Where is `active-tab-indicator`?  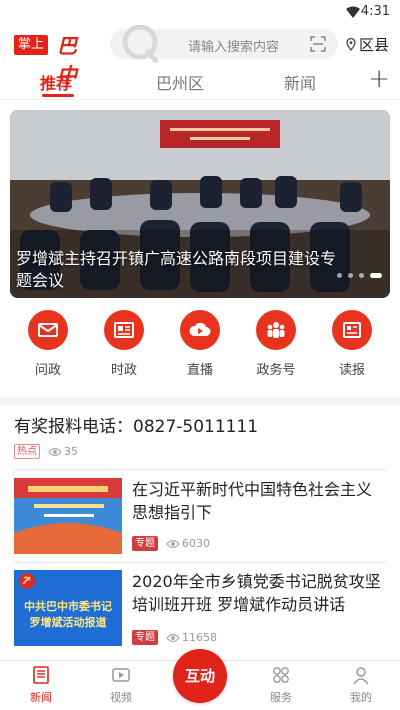 active-tab-indicator is located at coordinates (58, 95).